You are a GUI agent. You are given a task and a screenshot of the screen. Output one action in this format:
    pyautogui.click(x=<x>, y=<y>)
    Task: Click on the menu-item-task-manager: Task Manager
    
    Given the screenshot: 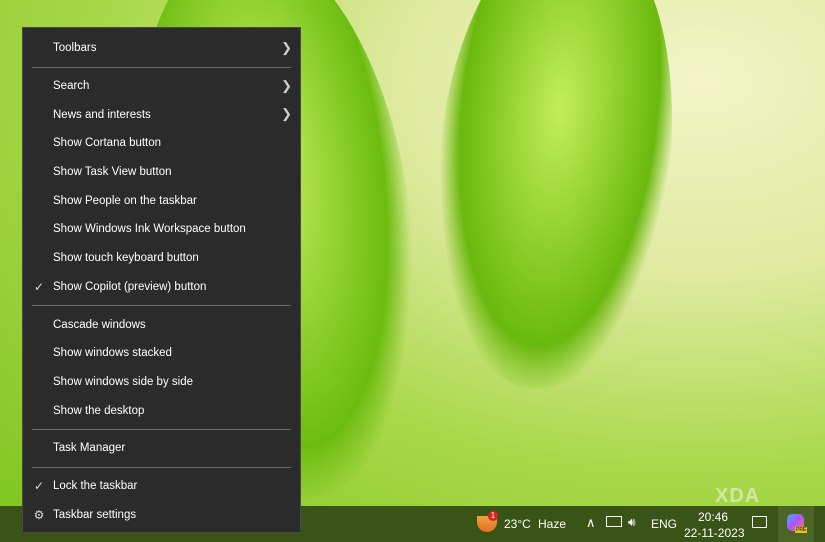 What is the action you would take?
    pyautogui.click(x=161, y=448)
    